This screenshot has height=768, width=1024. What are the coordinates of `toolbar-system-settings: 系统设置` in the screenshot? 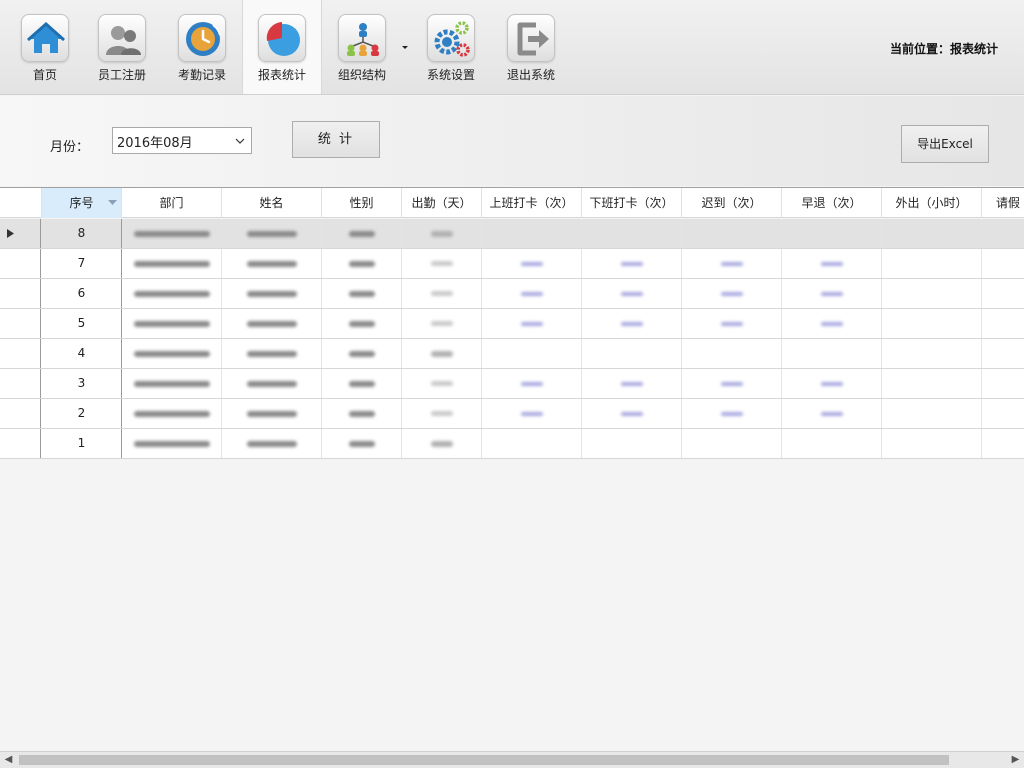 It's located at (451, 47).